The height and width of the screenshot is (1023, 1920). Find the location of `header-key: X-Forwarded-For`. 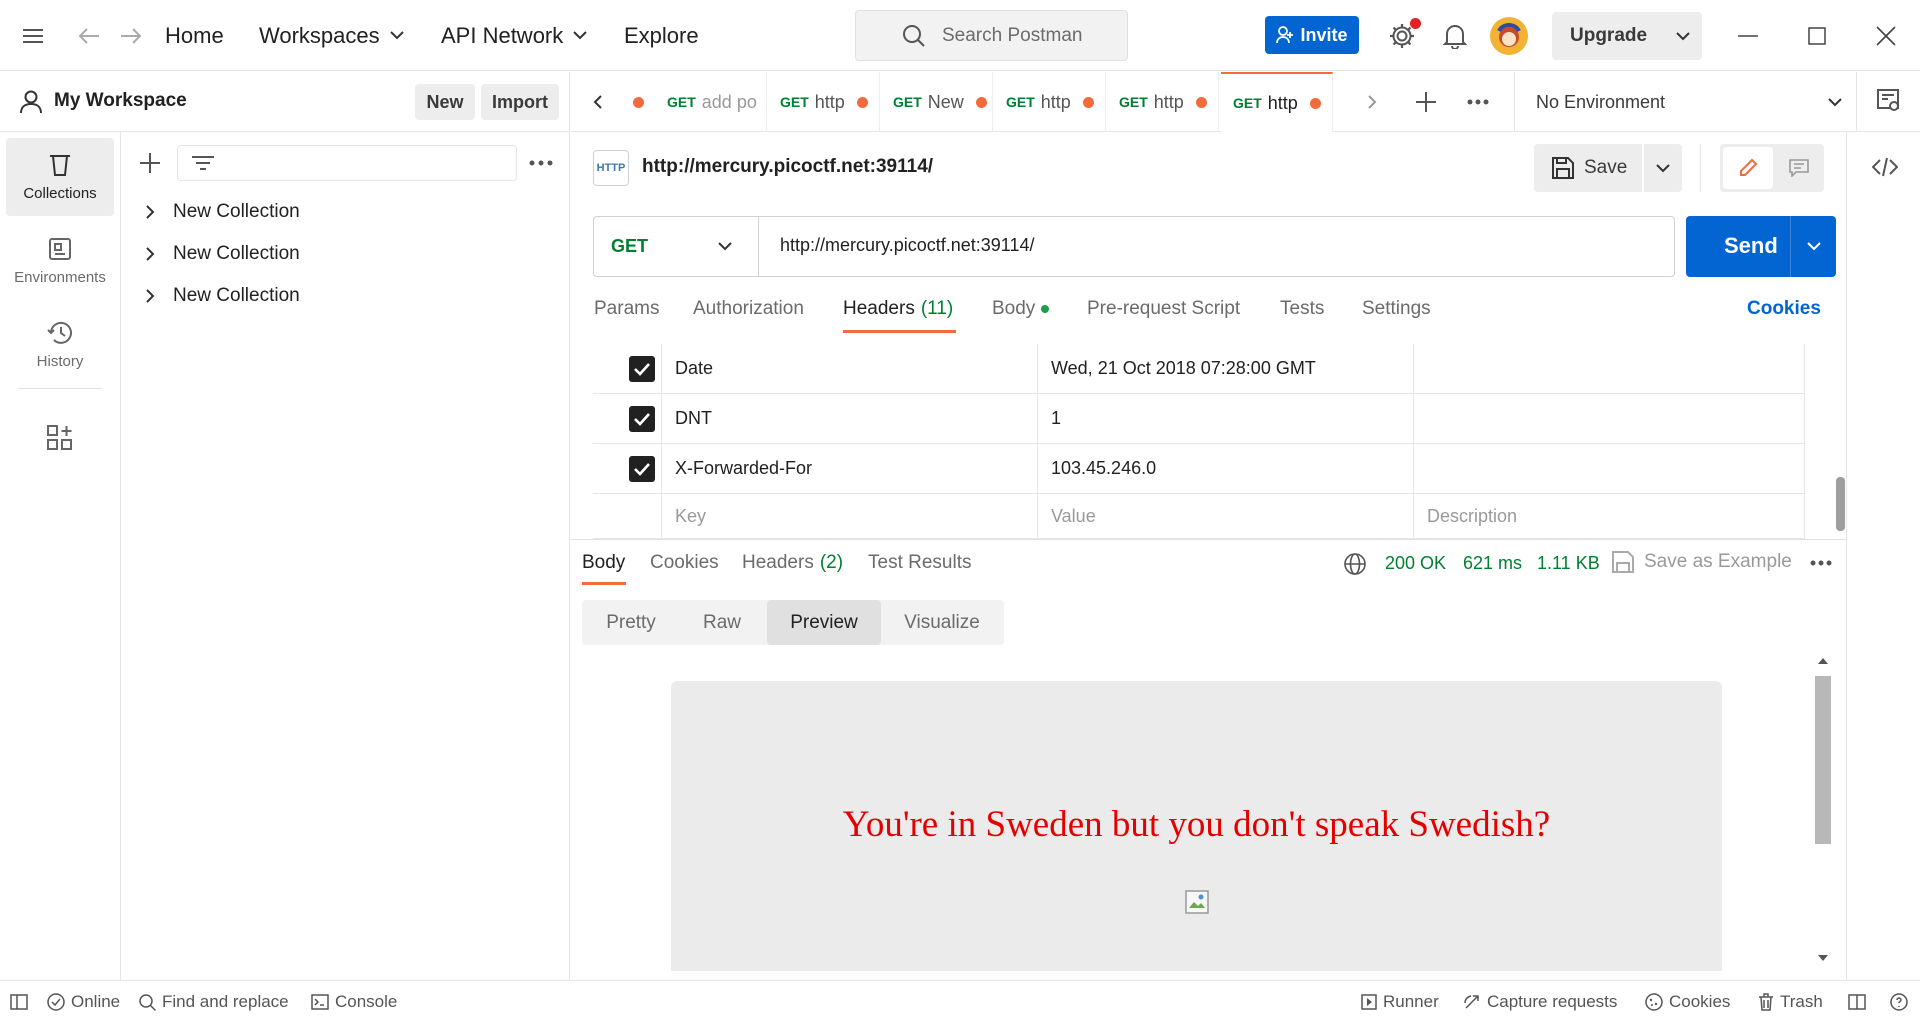

header-key: X-Forwarded-For is located at coordinates (849, 468).